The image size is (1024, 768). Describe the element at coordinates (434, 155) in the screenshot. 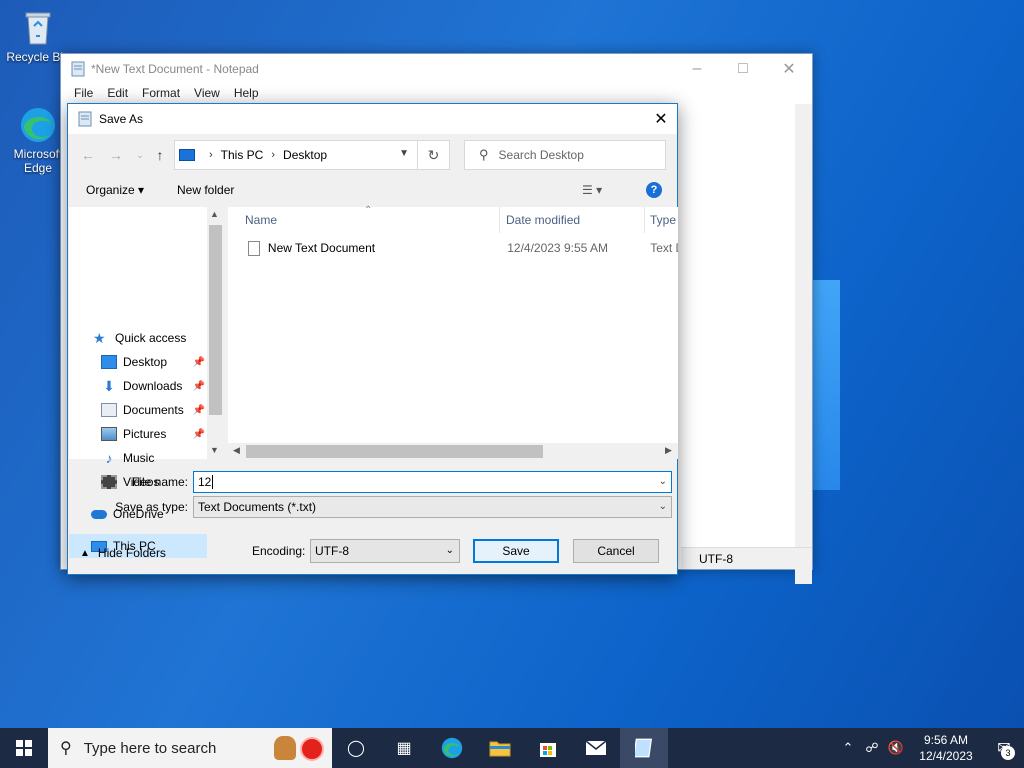

I see `refresh-button: ↻` at that location.